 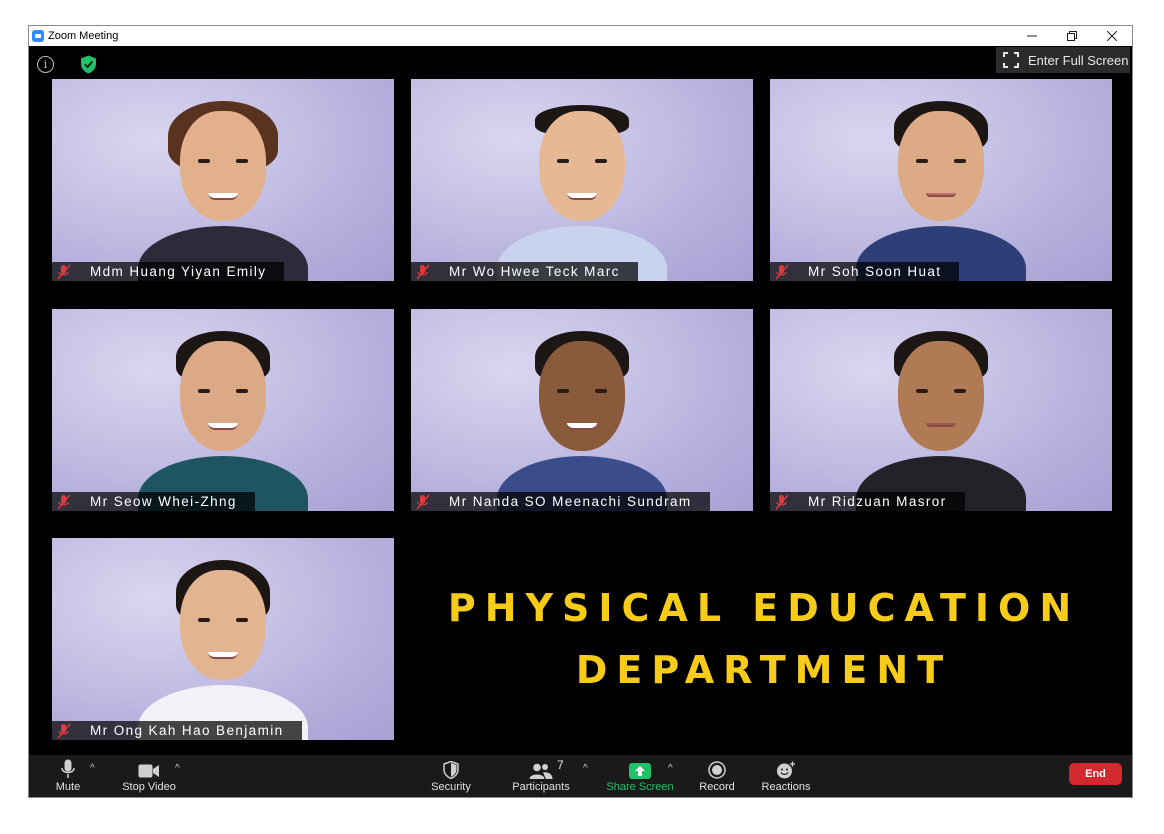 What do you see at coordinates (1112, 36) in the screenshot?
I see `close-icon` at bounding box center [1112, 36].